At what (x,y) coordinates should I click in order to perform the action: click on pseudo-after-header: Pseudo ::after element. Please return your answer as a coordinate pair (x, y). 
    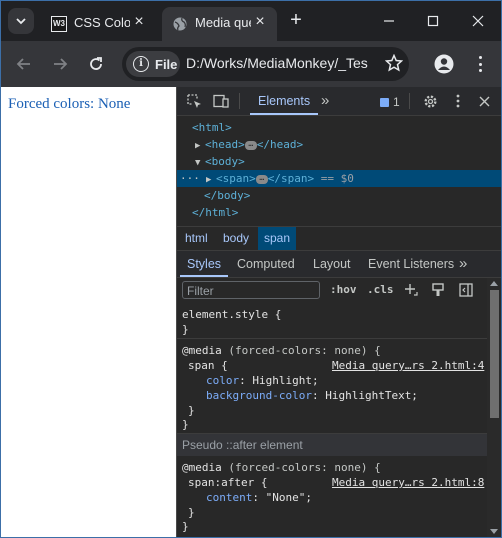
    Looking at the image, I should click on (332, 445).